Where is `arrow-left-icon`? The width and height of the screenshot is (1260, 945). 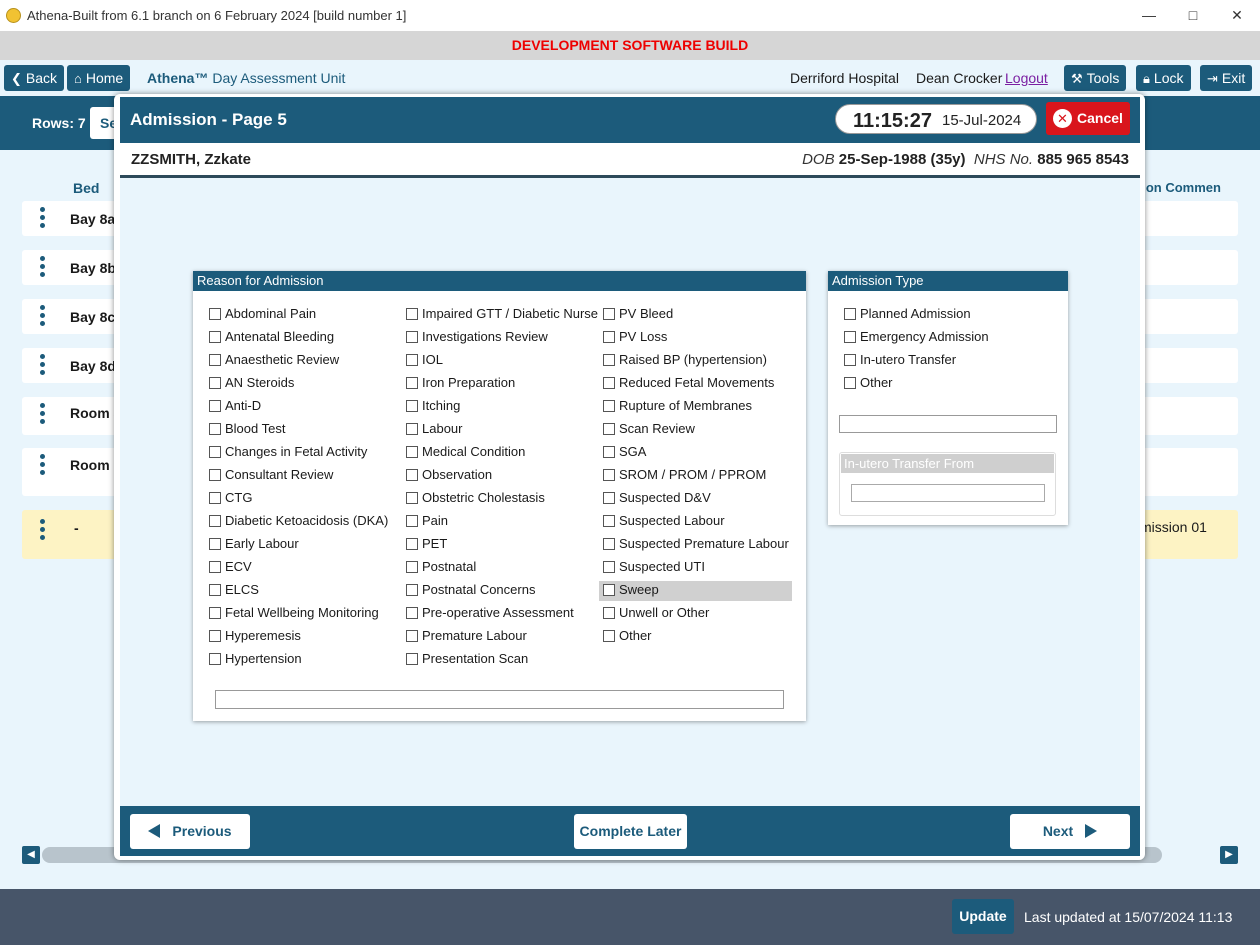
arrow-left-icon is located at coordinates (154, 831).